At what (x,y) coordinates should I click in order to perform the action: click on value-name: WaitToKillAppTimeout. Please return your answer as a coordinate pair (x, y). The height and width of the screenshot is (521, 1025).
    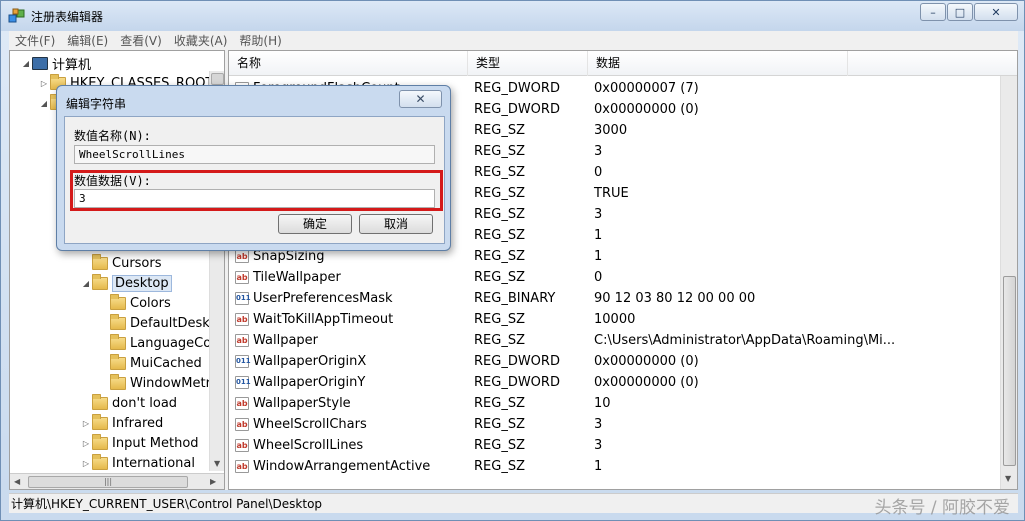
    Looking at the image, I should click on (323, 319).